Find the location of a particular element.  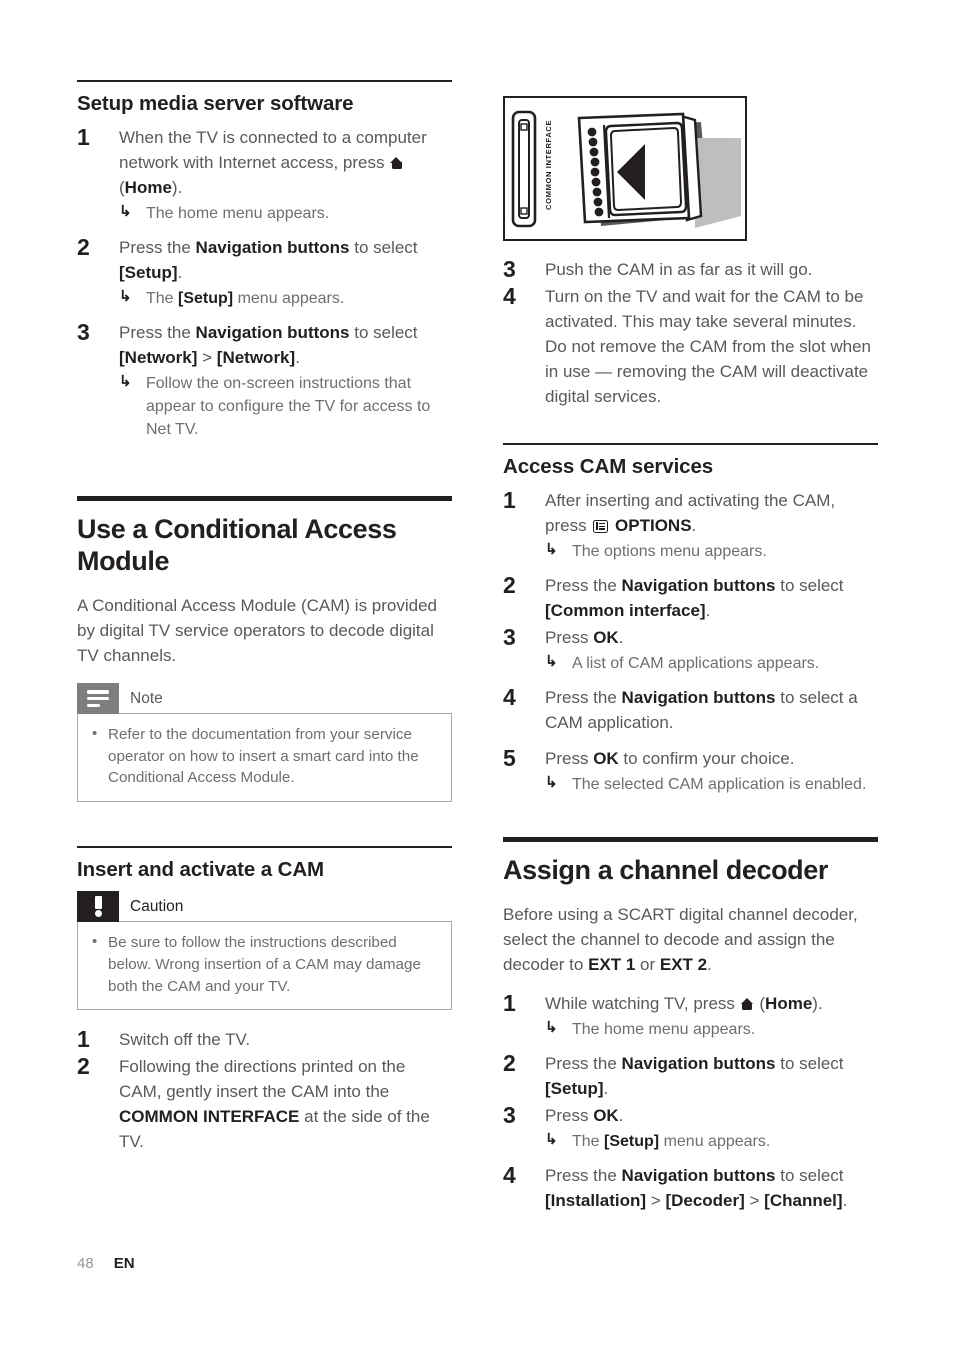

caution-title: Caution is located at coordinates (157, 906).